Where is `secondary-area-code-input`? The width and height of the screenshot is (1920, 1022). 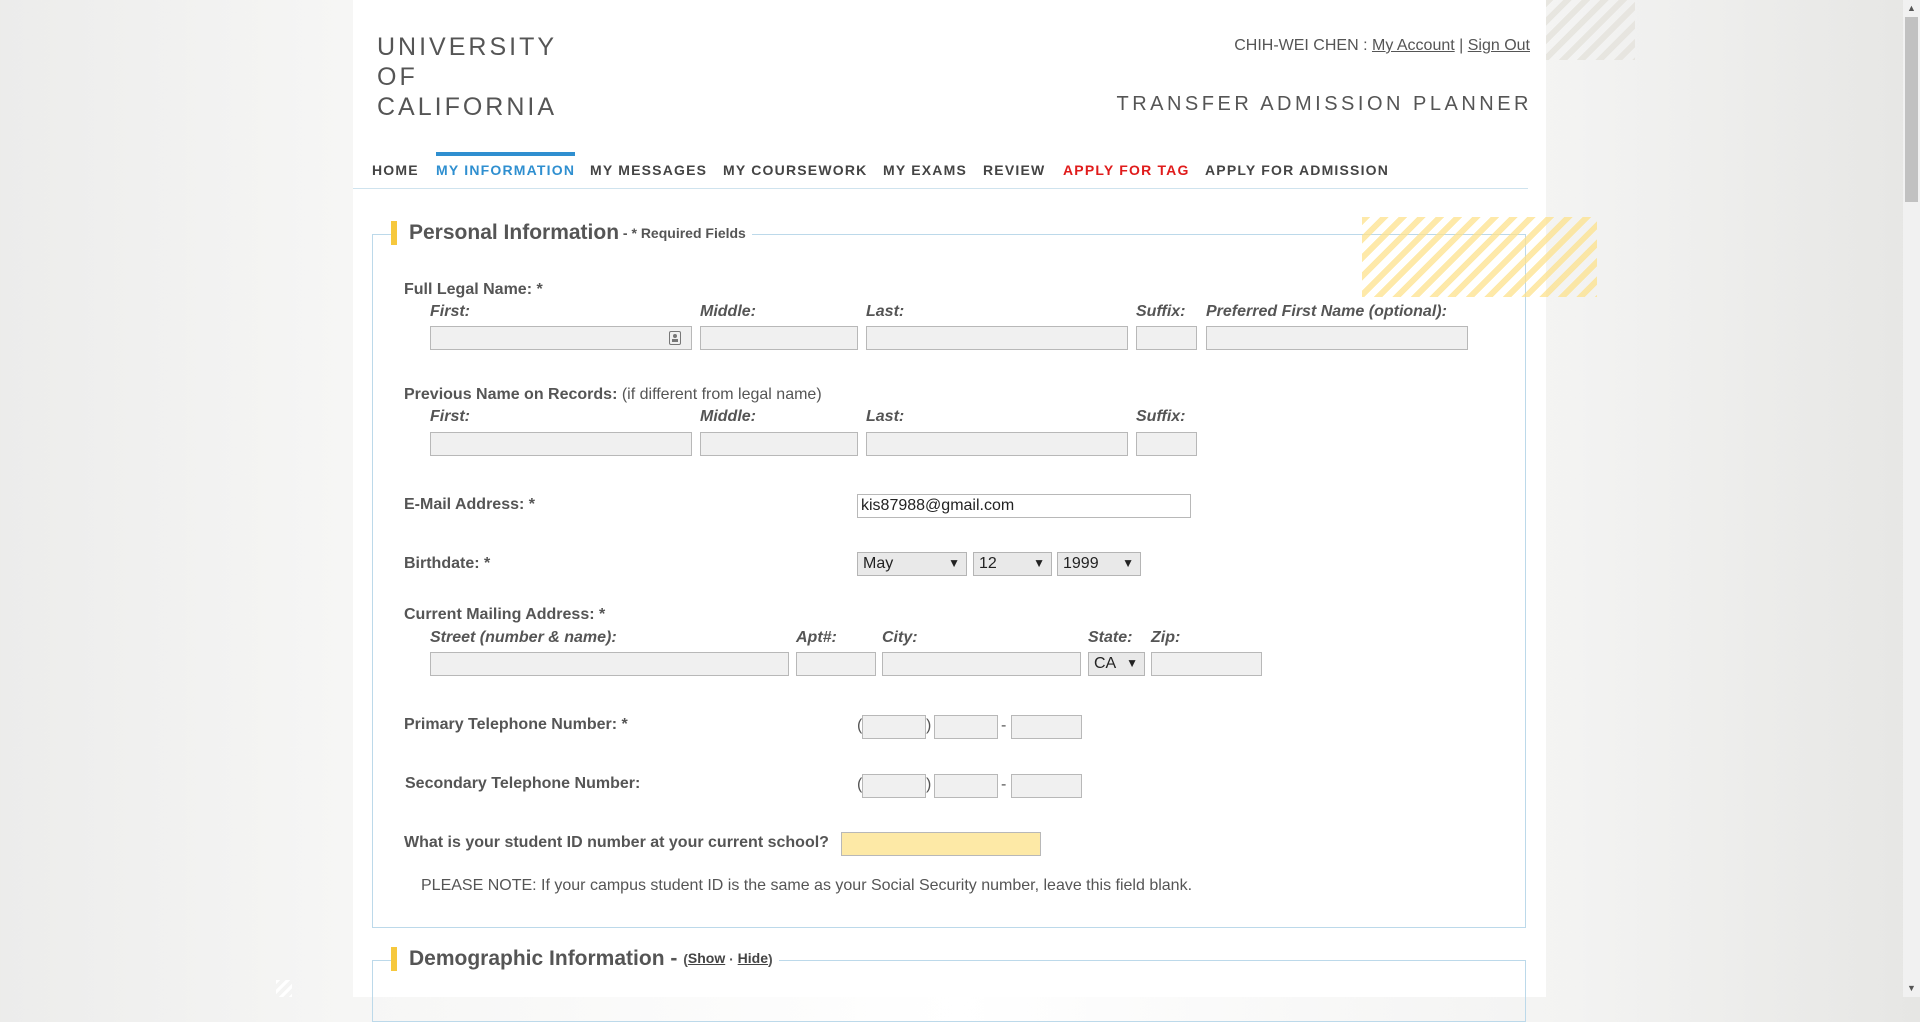 secondary-area-code-input is located at coordinates (894, 786).